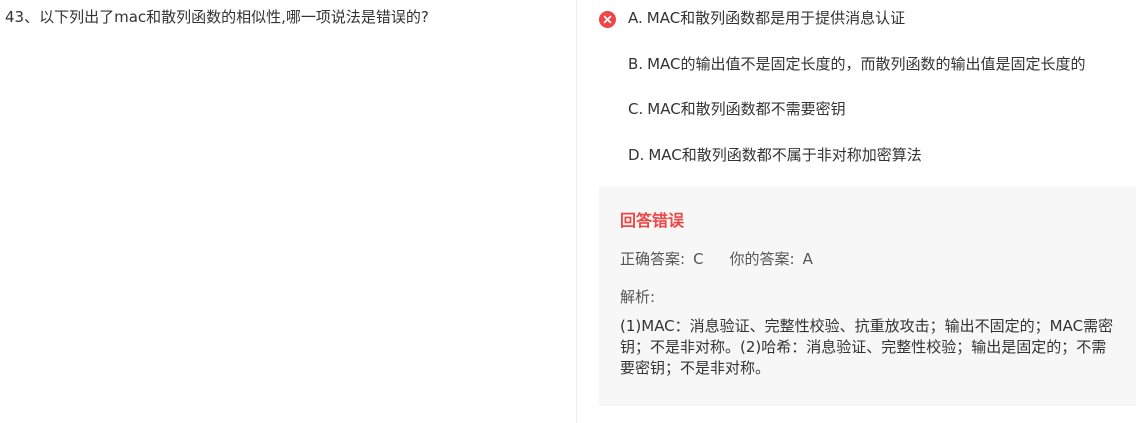 This screenshot has height=423, width=1136. What do you see at coordinates (576, 211) in the screenshot?
I see `column-divider` at bounding box center [576, 211].